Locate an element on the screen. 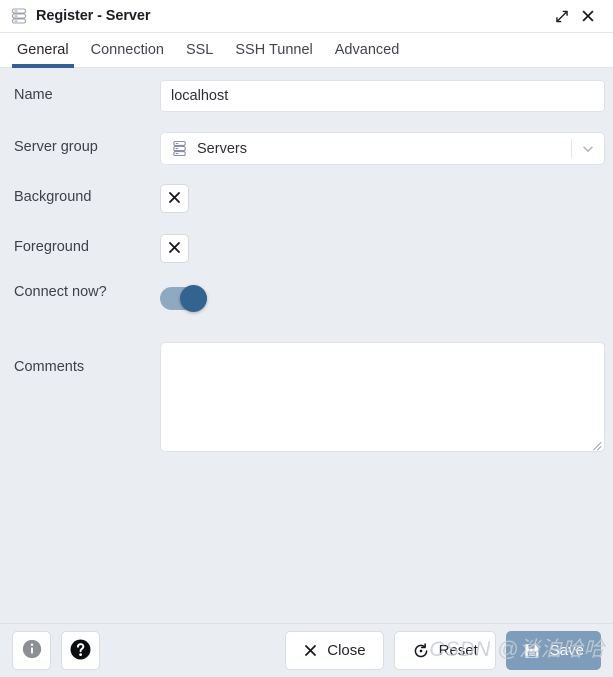  info-circle-icon is located at coordinates (32, 650).